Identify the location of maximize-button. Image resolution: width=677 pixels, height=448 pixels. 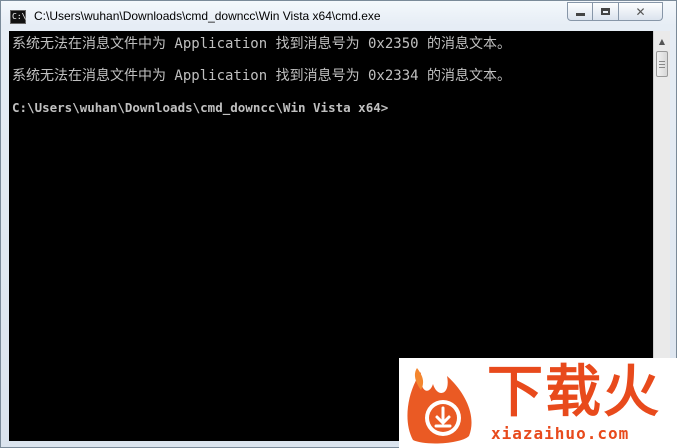
(606, 11).